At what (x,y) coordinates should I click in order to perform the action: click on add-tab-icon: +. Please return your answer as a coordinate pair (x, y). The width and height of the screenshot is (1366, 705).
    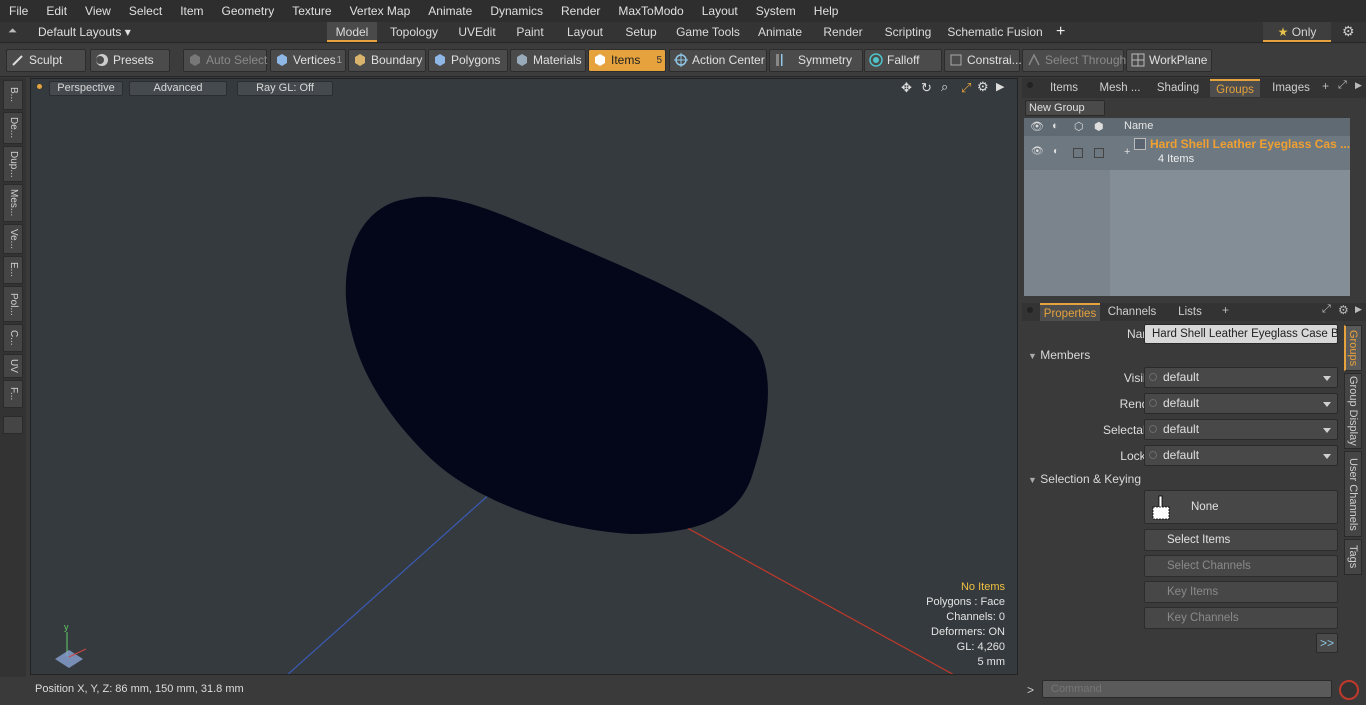
    Looking at the image, I should click on (1060, 32).